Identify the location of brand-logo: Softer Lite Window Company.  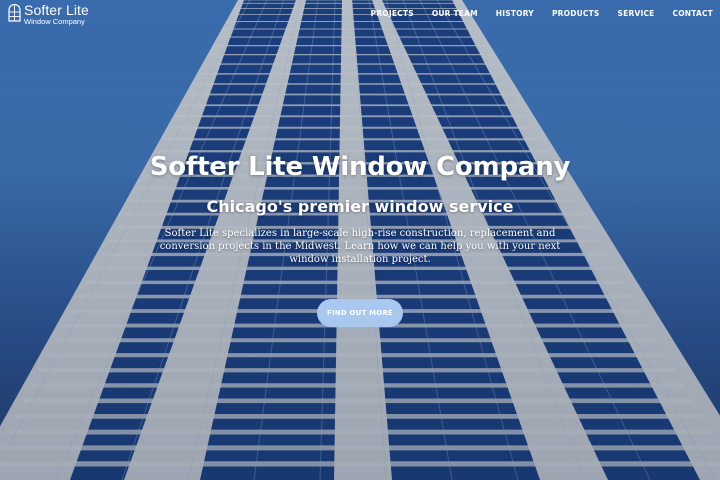
(48, 14).